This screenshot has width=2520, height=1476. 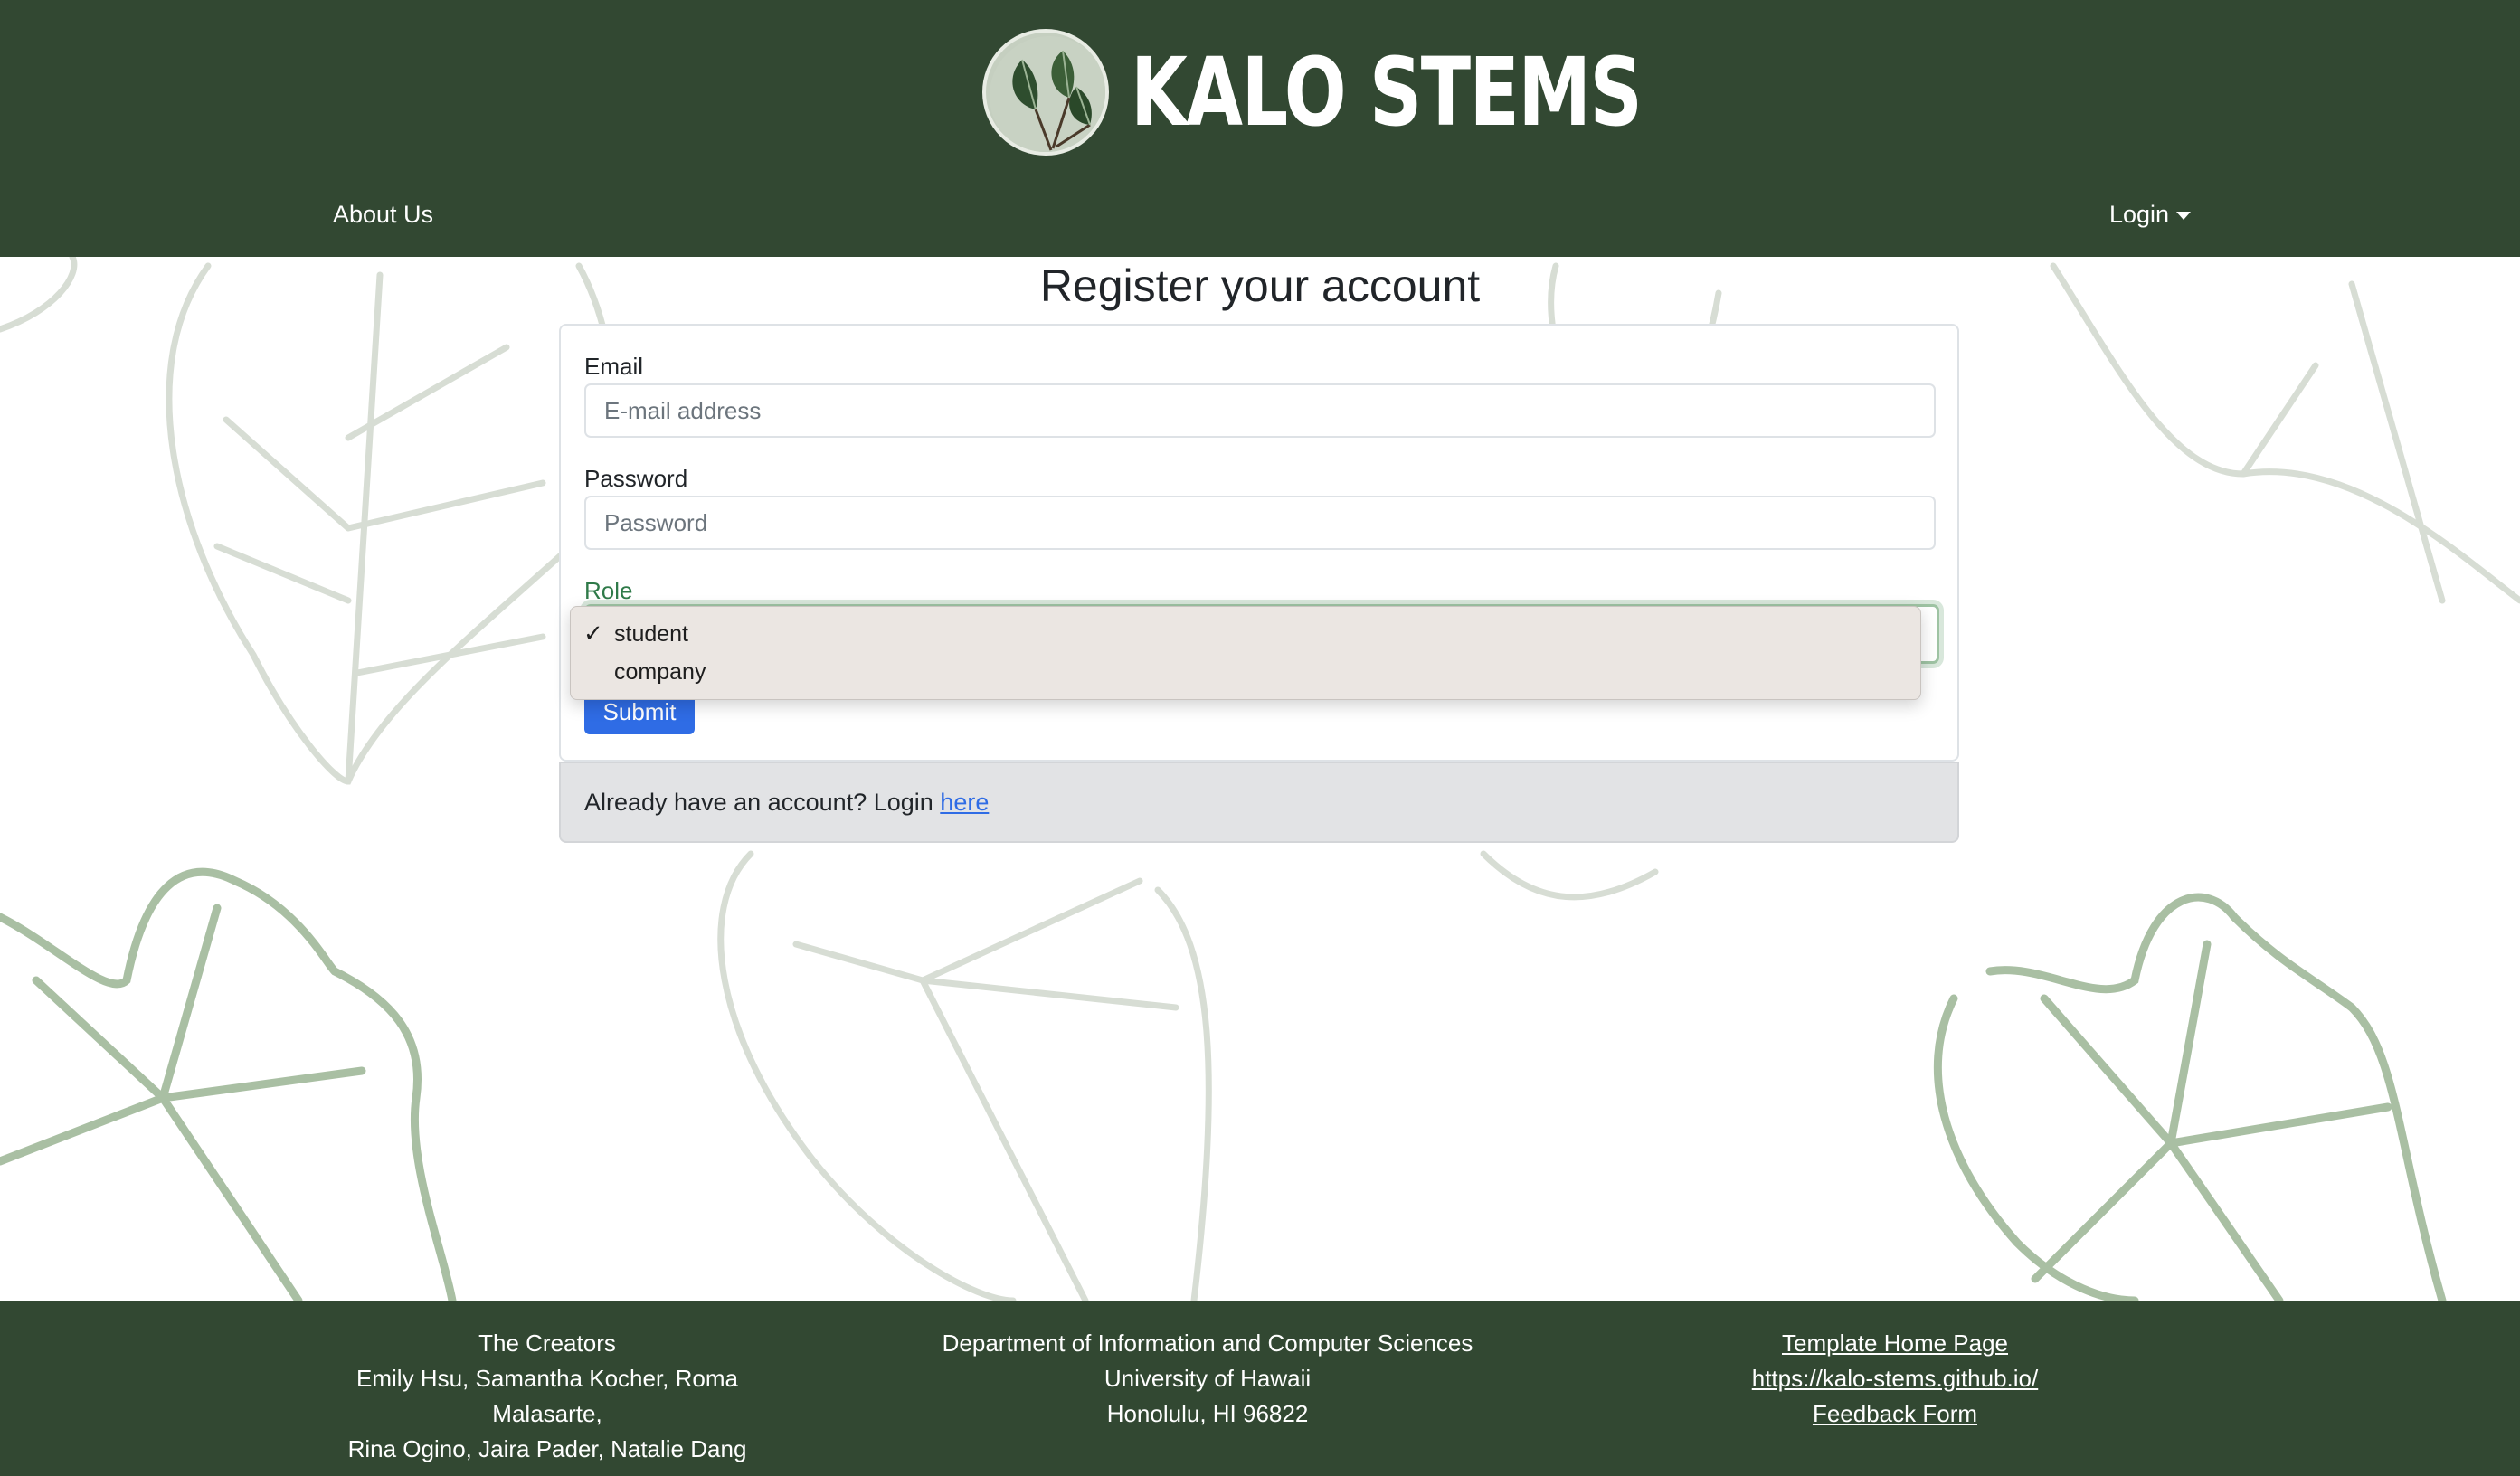 I want to click on nav-login-dropdown: Login, so click(x=2150, y=215).